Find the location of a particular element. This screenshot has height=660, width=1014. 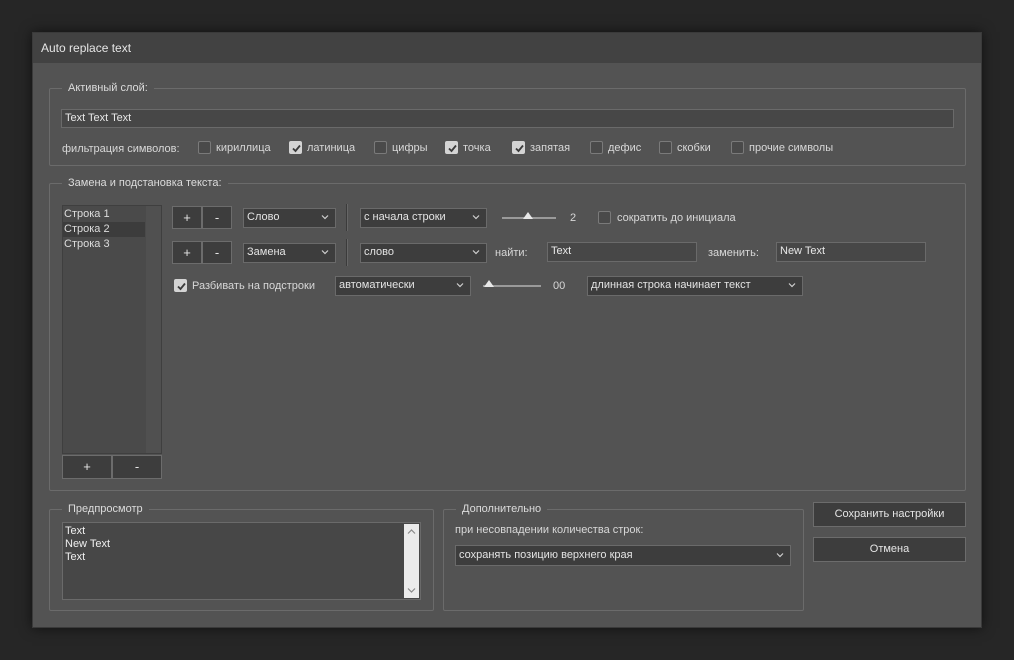

mismatch-dropdown: сохранять позицию верхнего края is located at coordinates (623, 555).